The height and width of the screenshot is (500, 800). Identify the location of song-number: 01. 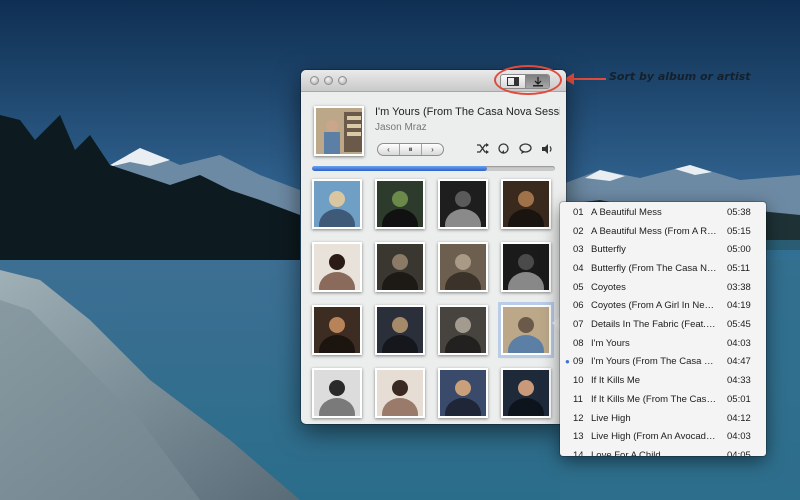
(578, 212).